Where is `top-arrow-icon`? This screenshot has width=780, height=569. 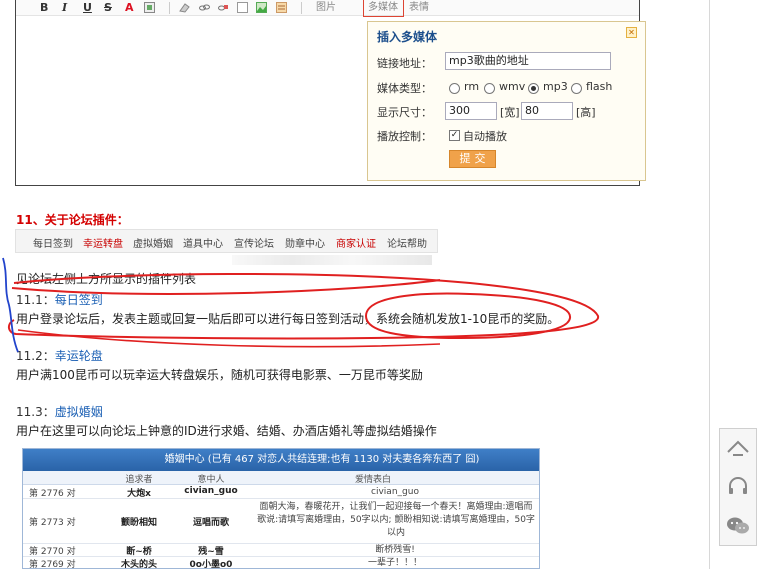
top-arrow-icon is located at coordinates (738, 448).